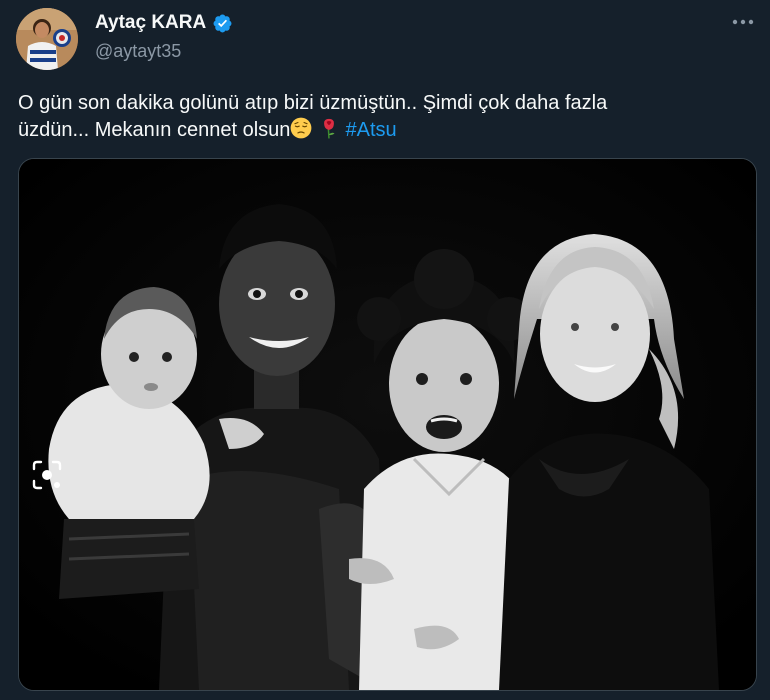 The image size is (770, 700). I want to click on rose-emoji-icon, so click(329, 128).